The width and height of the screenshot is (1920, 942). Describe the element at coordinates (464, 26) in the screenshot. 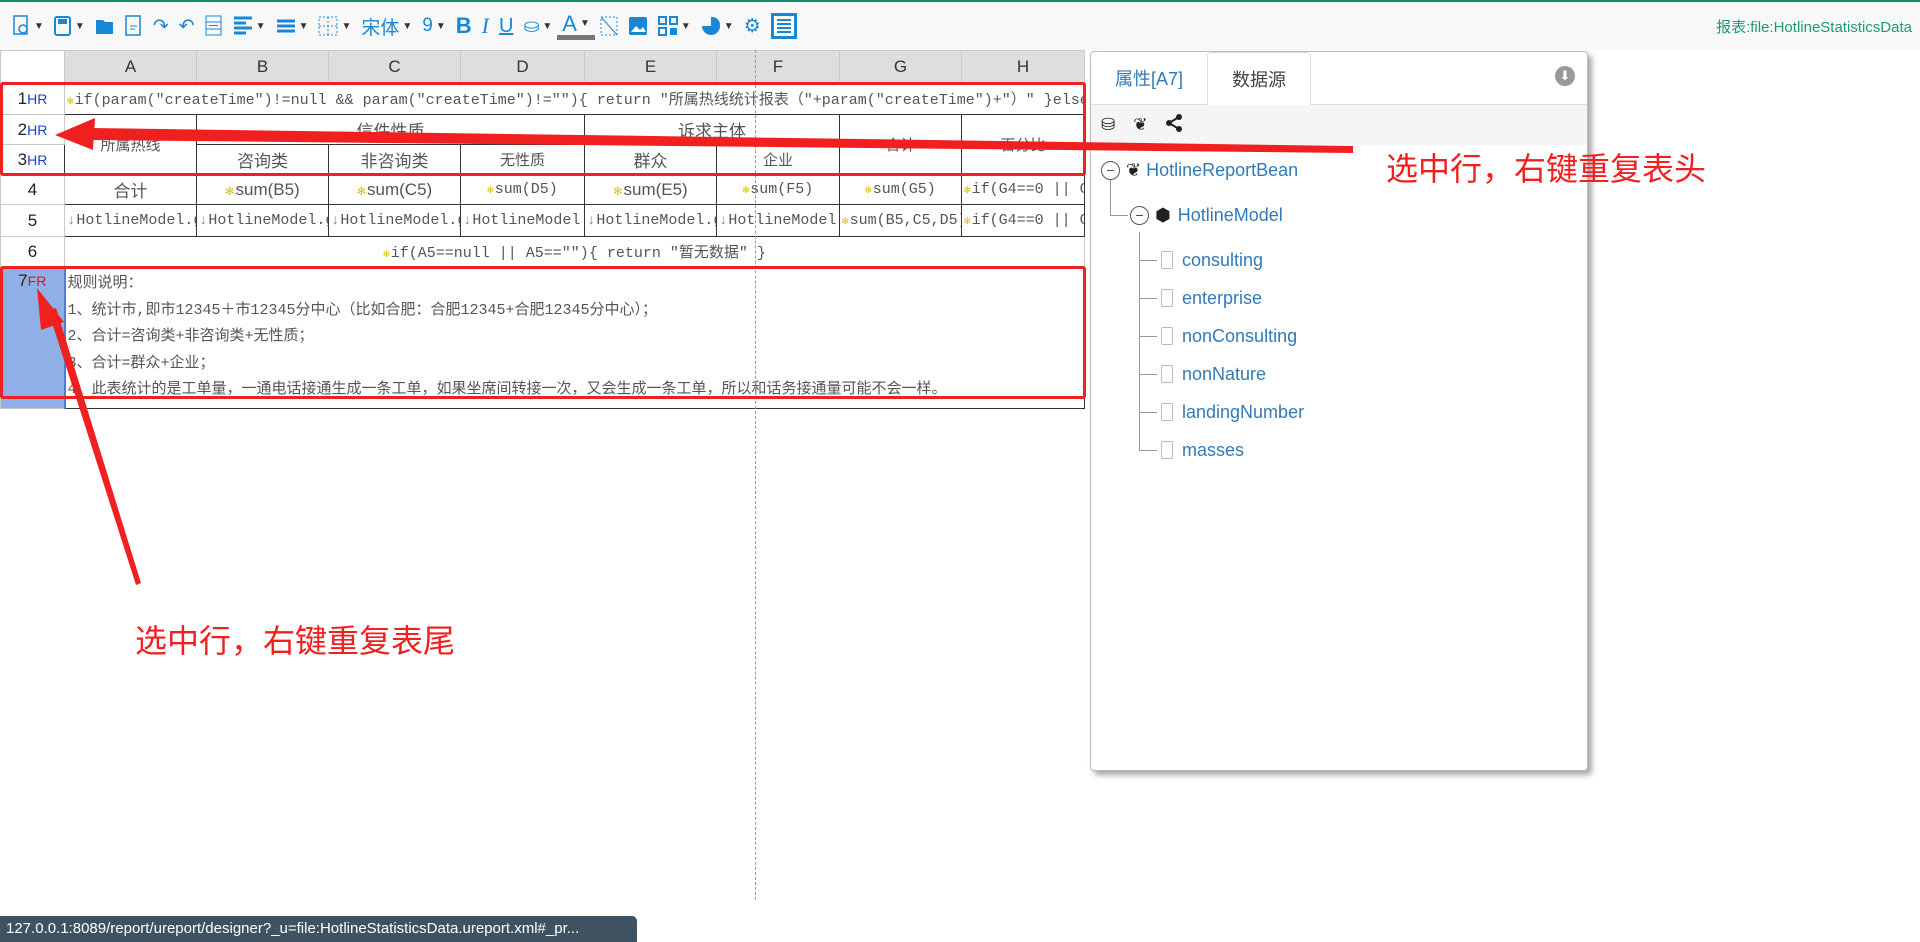

I see `bold-button: B` at that location.